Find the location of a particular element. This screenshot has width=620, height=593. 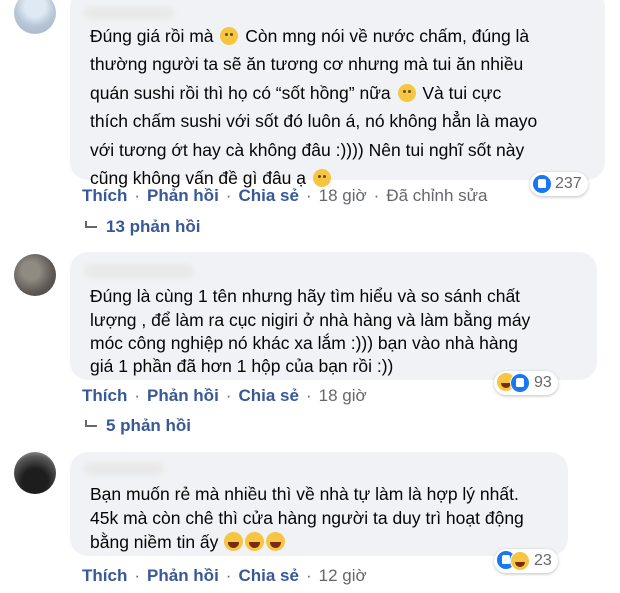

comment-line: giá 1 phần đã hơn 1 hộp của bạn rồi :)) is located at coordinates (242, 366).